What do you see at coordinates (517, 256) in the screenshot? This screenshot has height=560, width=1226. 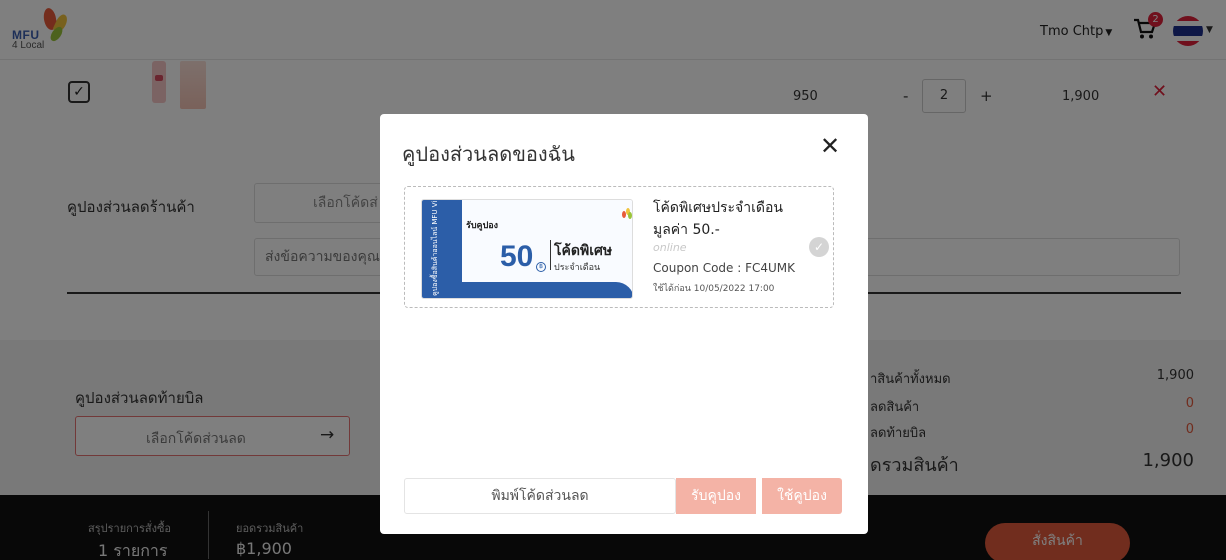 I see `ticket-amount: 50` at bounding box center [517, 256].